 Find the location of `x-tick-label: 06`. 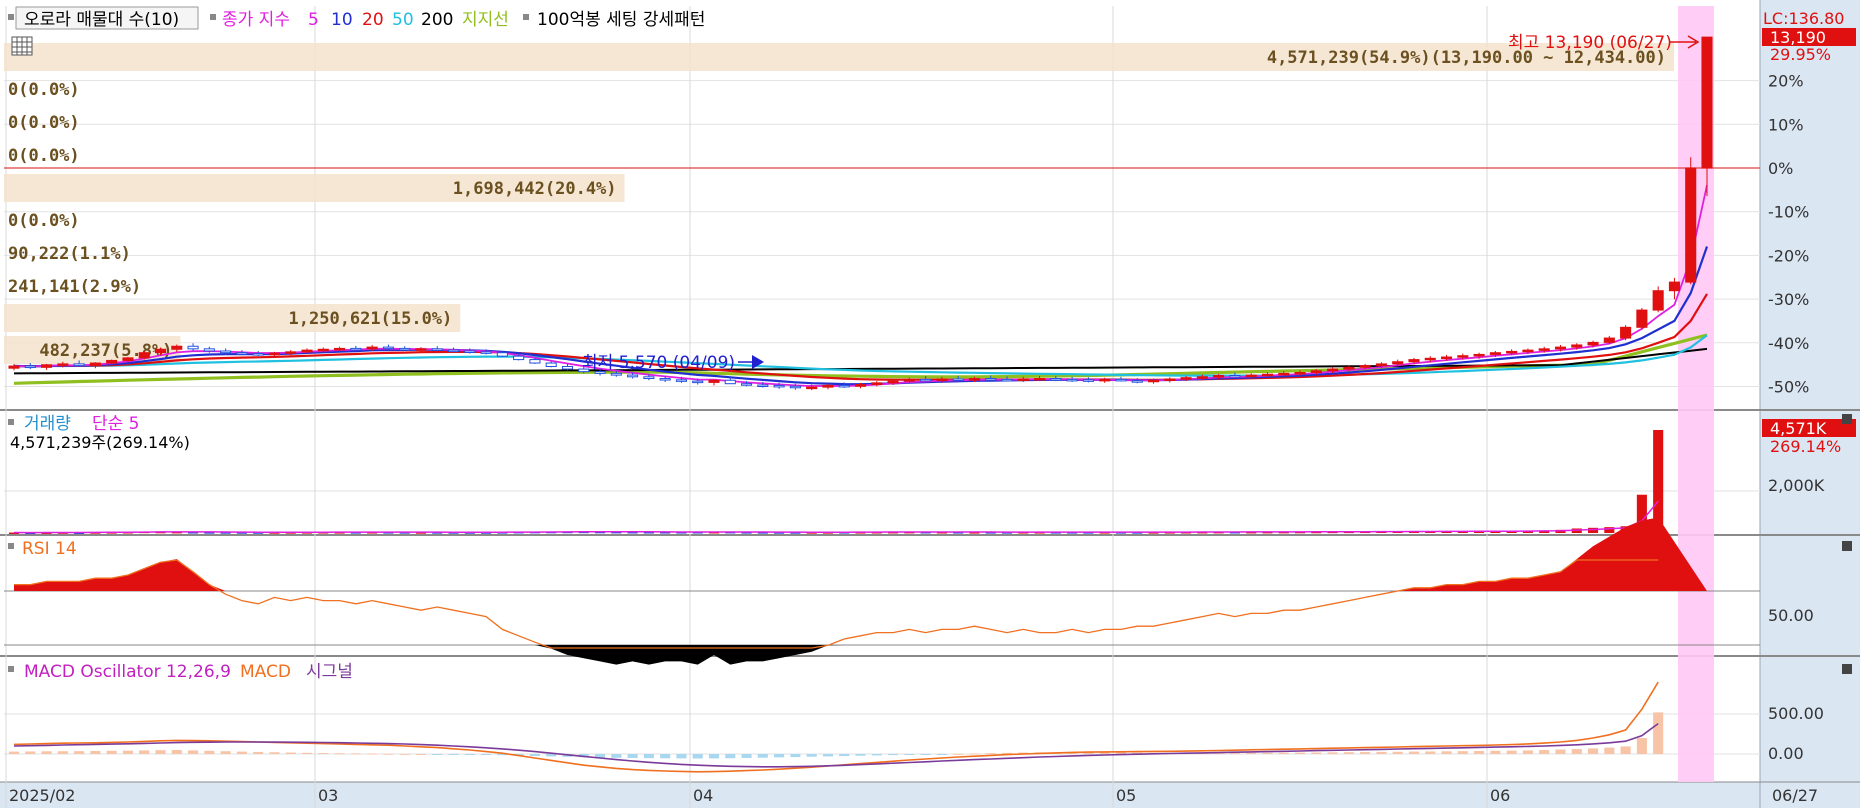

x-tick-label: 06 is located at coordinates (1500, 795).